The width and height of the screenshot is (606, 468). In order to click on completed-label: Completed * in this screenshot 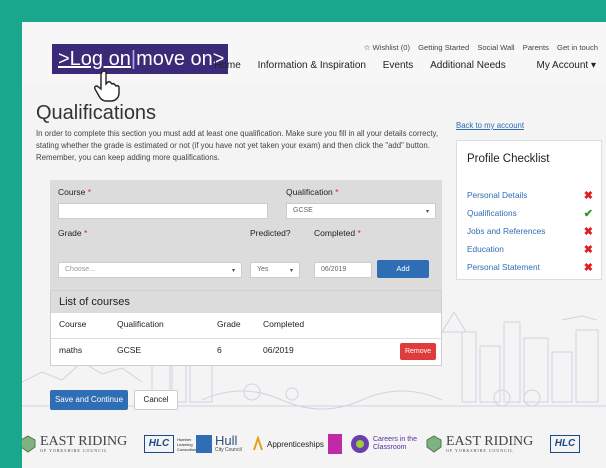, I will do `click(337, 233)`.